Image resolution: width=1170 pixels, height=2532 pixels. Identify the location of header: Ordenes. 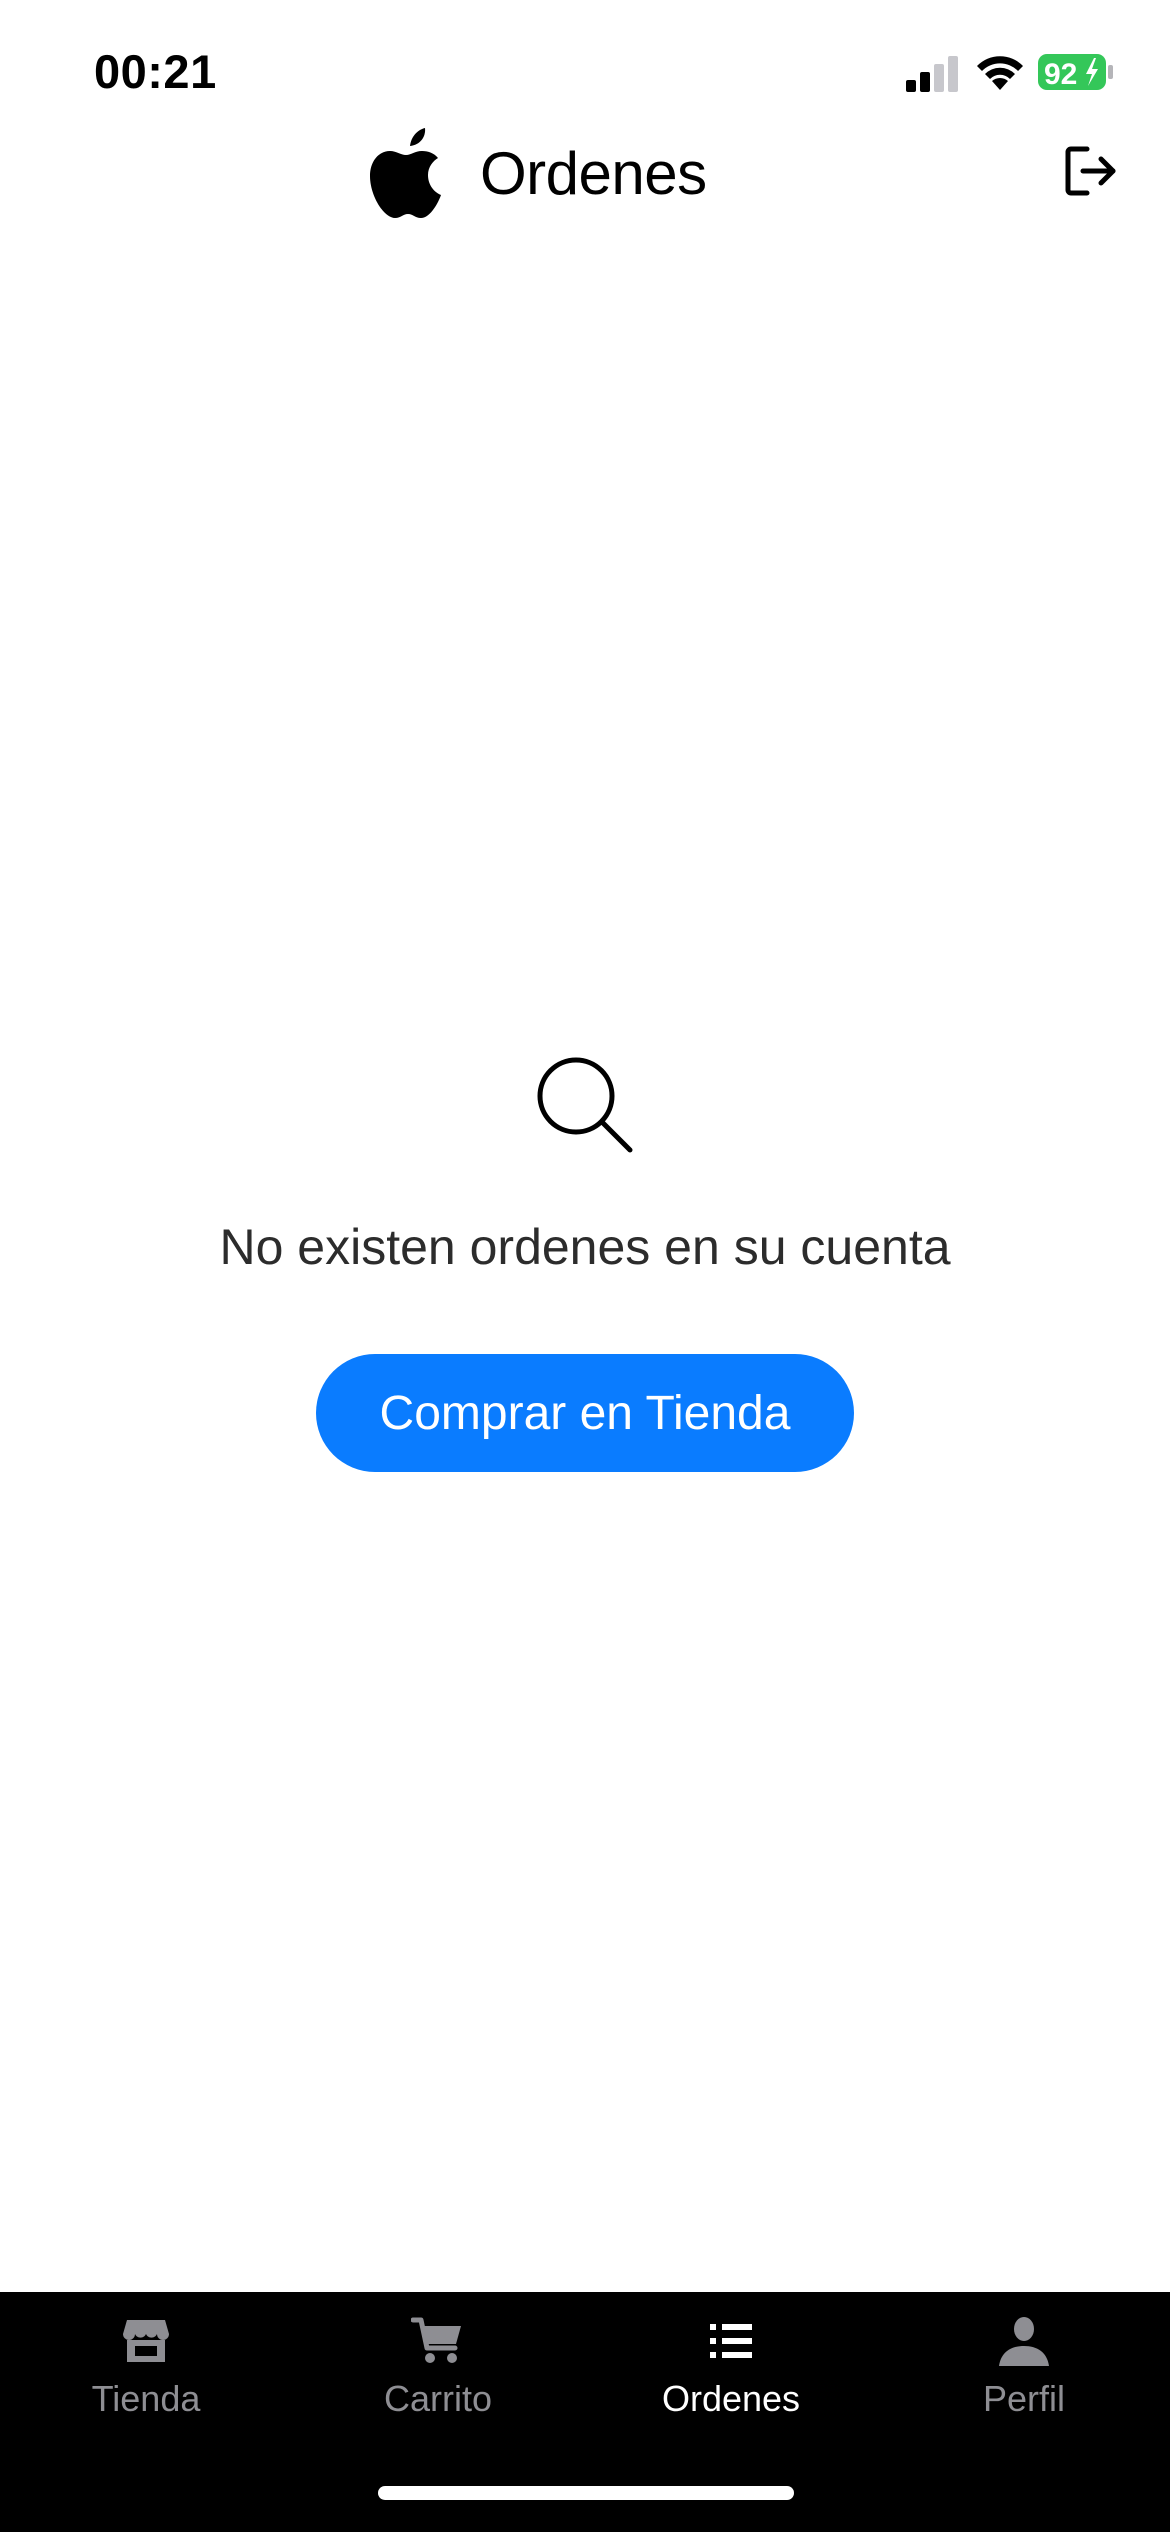
(585, 173).